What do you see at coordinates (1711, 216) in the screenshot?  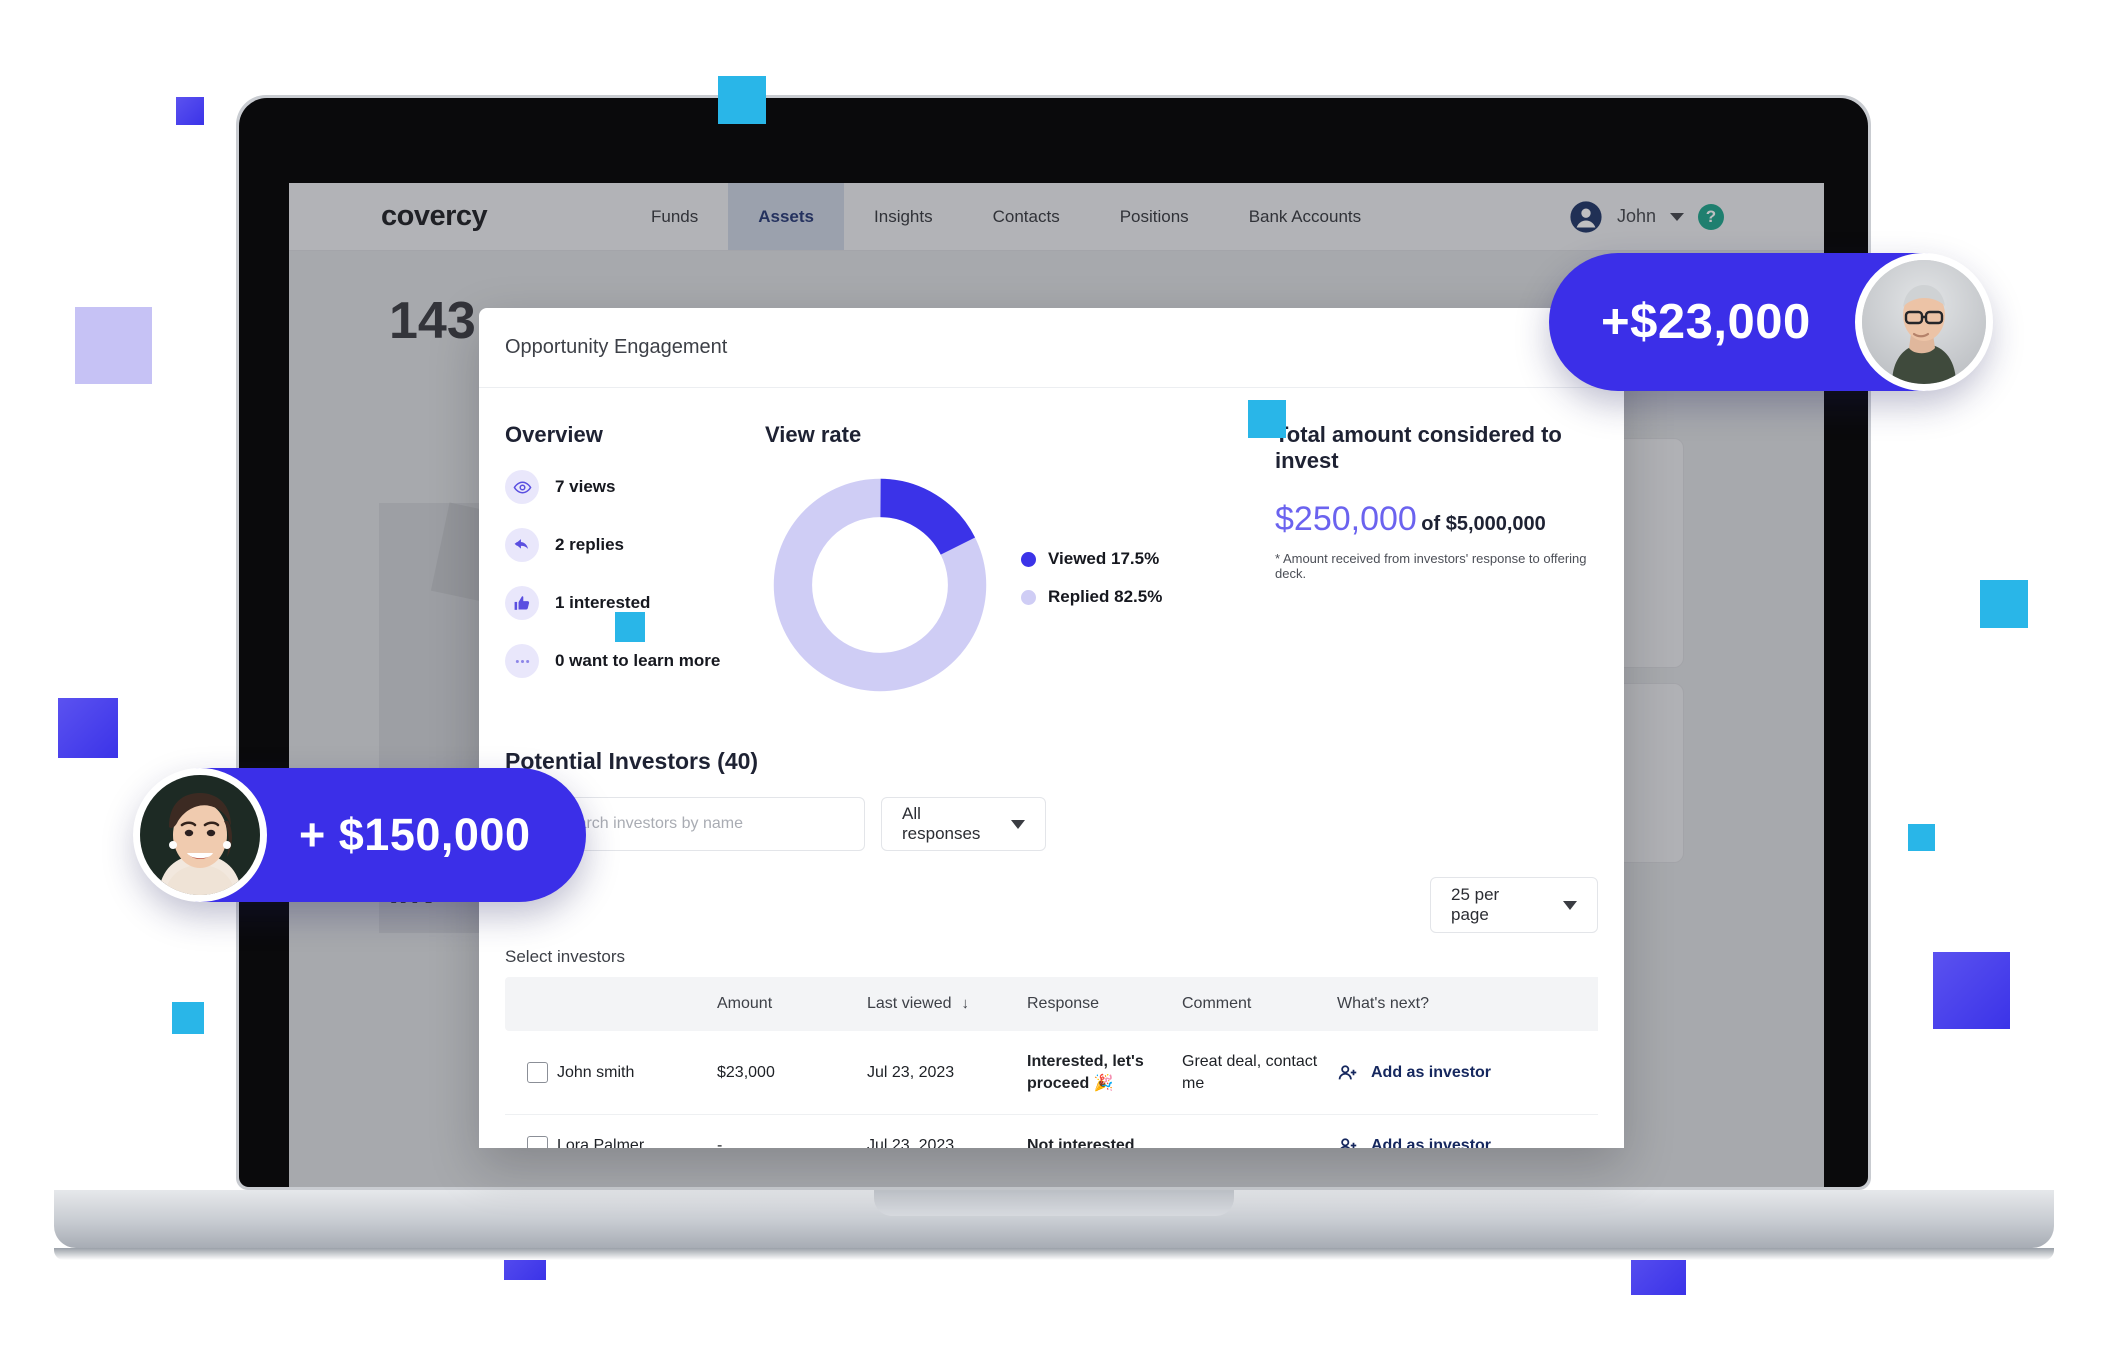 I see `help-icon: ?` at bounding box center [1711, 216].